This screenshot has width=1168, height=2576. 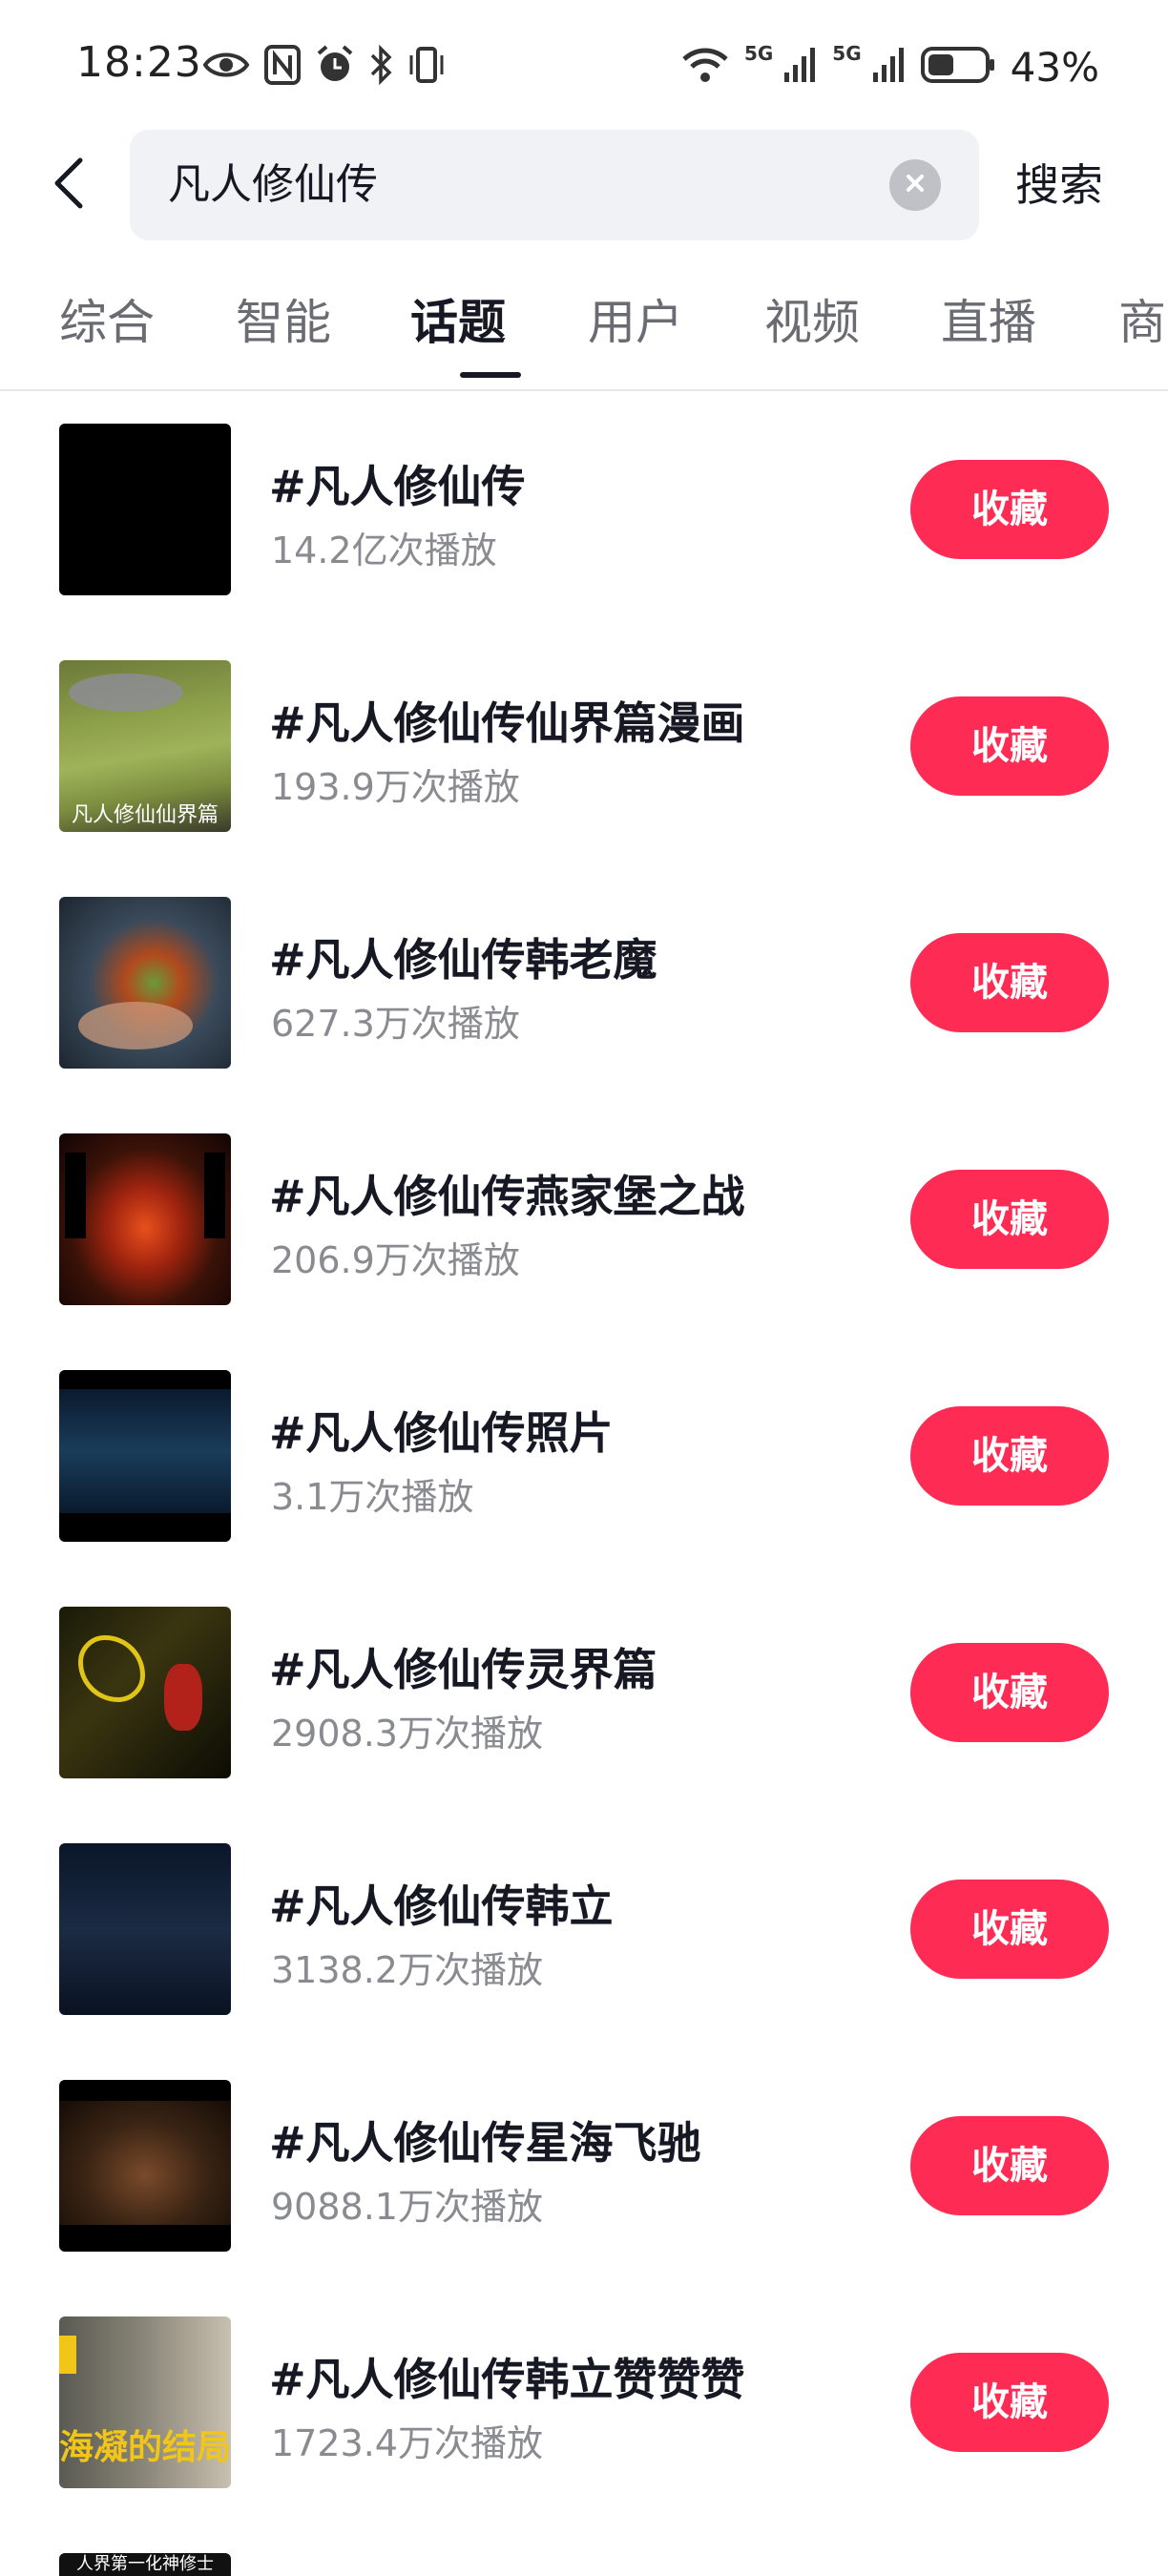 What do you see at coordinates (407, 1734) in the screenshot?
I see `topic-play-count: 2908.3万次播放` at bounding box center [407, 1734].